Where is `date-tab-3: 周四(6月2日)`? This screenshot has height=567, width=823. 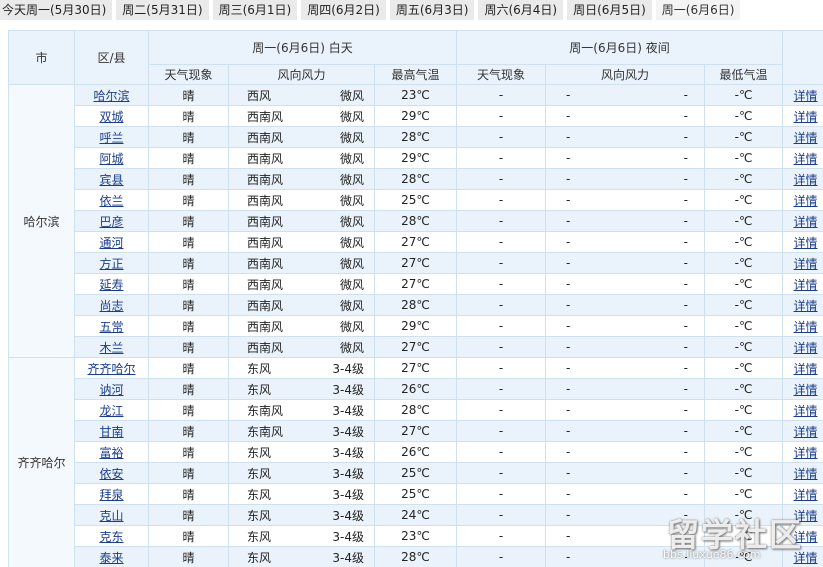 date-tab-3: 周四(6月2日) is located at coordinates (343, 10).